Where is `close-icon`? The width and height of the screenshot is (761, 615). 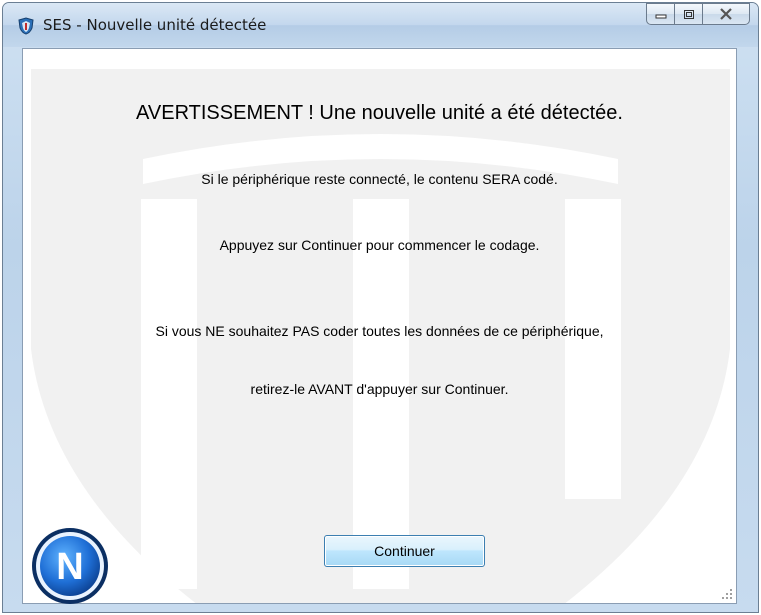 close-icon is located at coordinates (726, 14).